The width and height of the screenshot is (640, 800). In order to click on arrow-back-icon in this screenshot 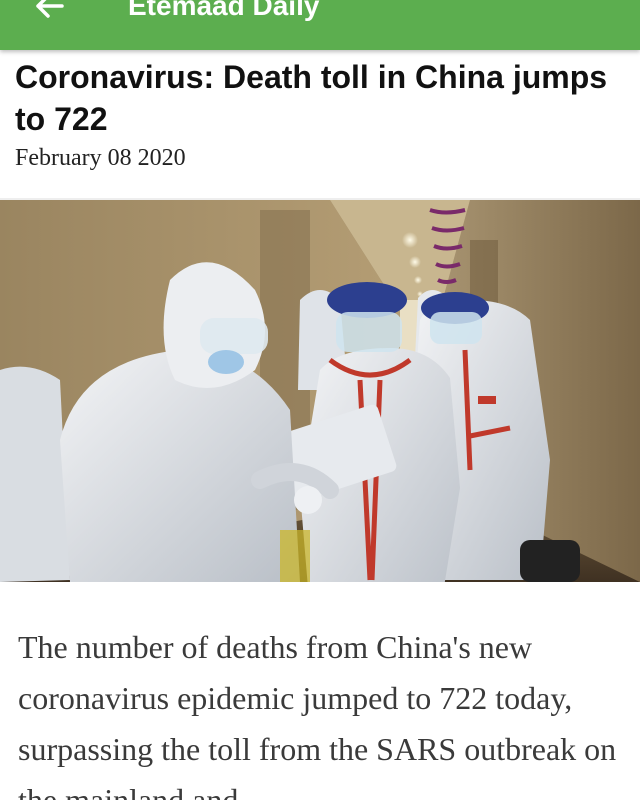, I will do `click(50, 9)`.